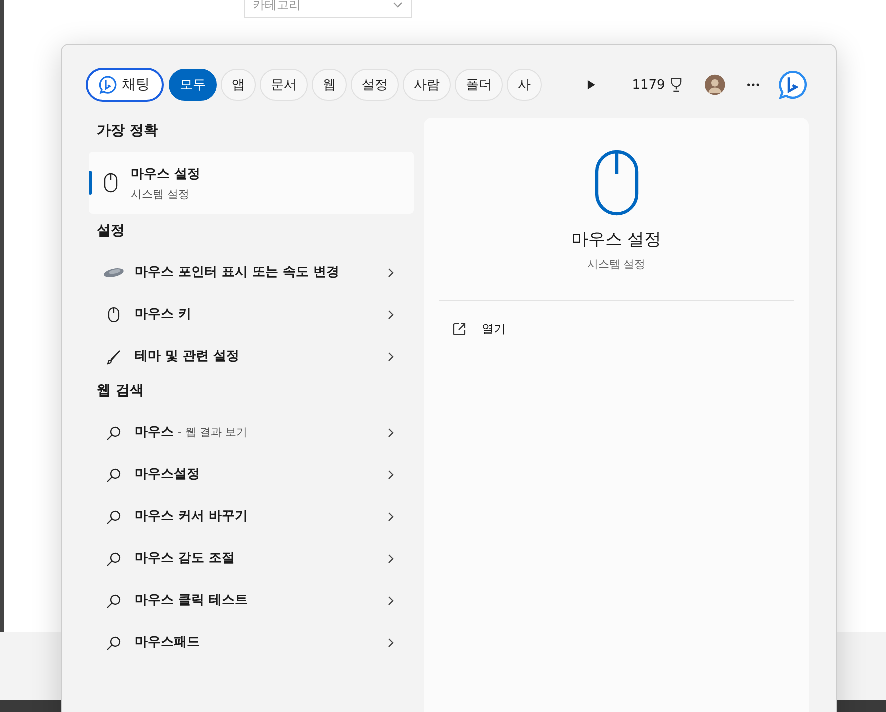 The image size is (886, 712). What do you see at coordinates (329, 85) in the screenshot?
I see `filter-tab: 웹` at bounding box center [329, 85].